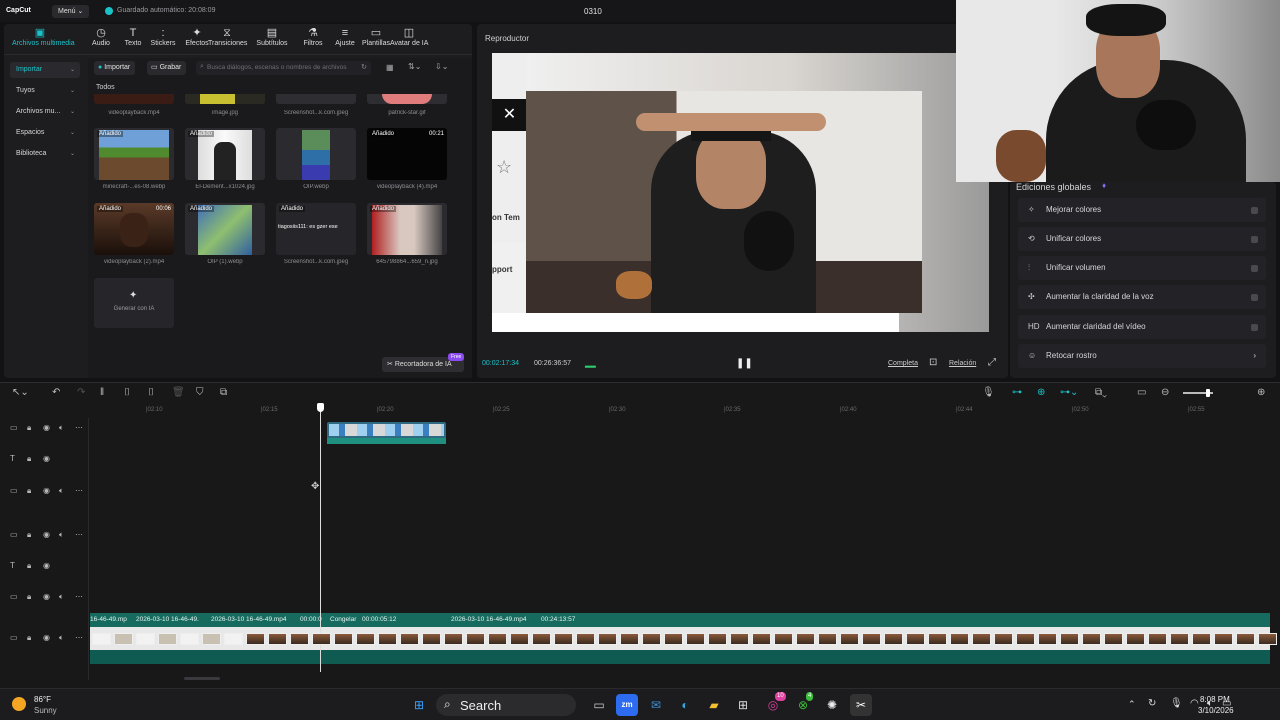 Image resolution: width=1280 pixels, height=720 pixels. Describe the element at coordinates (134, 229) in the screenshot. I see `media-thumb: Añadido 00:06` at that location.